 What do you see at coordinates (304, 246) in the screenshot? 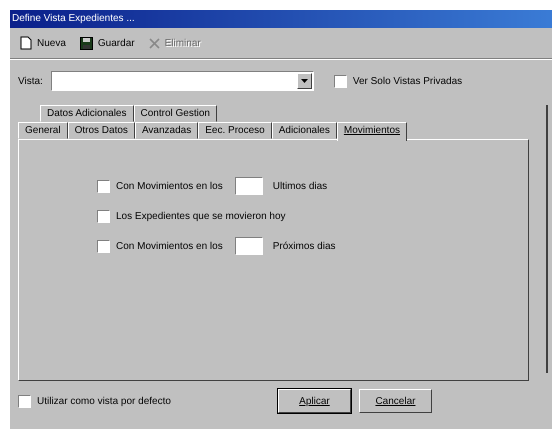
I see `days-suffix: Próximos dias` at bounding box center [304, 246].